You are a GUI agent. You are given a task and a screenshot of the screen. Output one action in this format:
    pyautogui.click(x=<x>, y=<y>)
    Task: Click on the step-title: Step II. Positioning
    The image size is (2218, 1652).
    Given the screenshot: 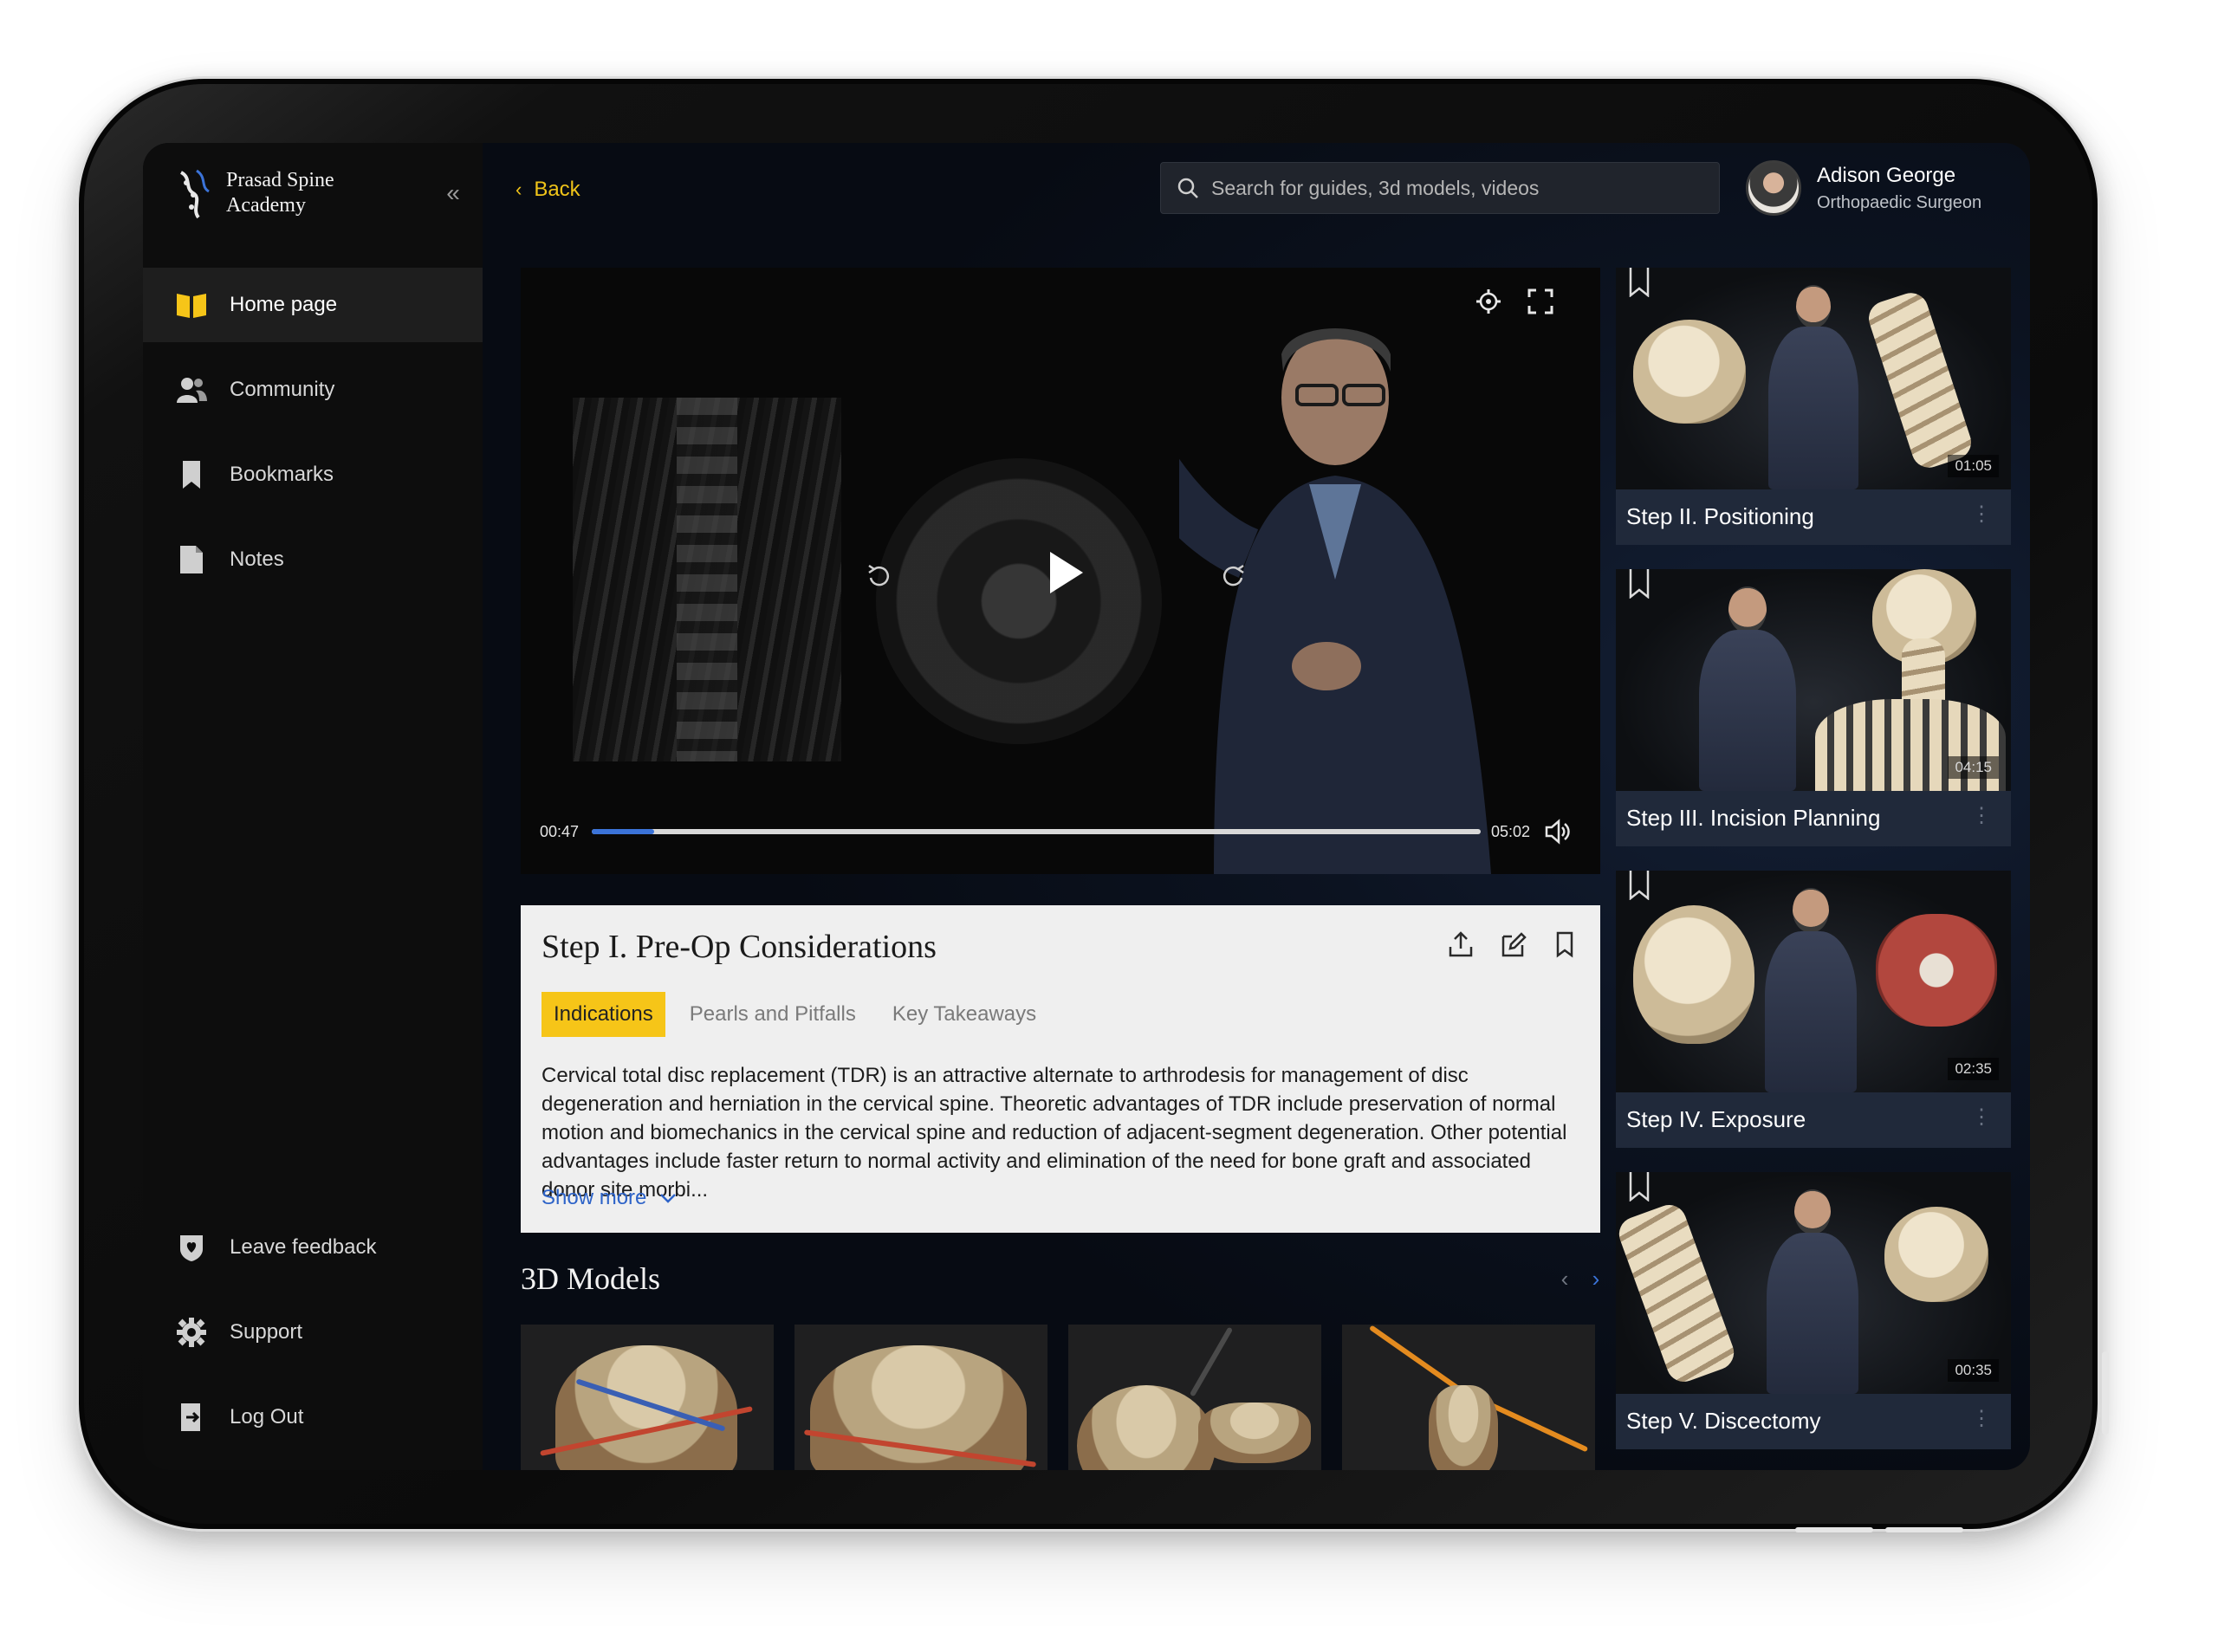 What is the action you would take?
    pyautogui.click(x=1720, y=516)
    